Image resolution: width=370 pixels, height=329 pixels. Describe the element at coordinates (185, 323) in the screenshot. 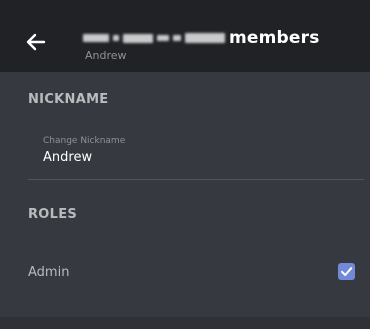

I see `bottom-edge` at that location.